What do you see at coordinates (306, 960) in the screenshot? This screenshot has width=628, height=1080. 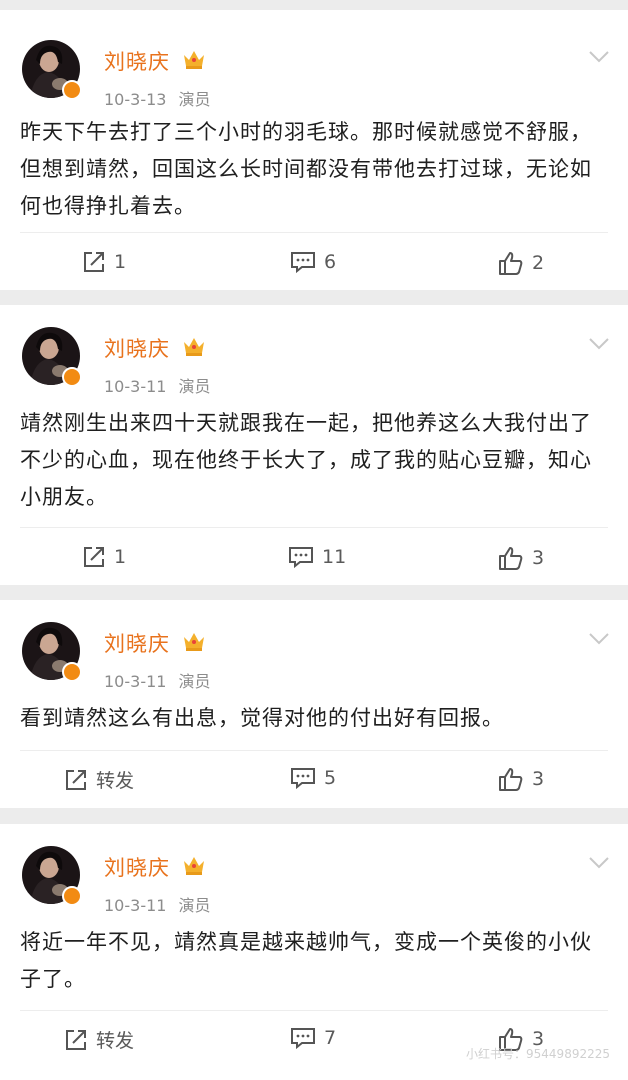 I see `post-text: 将近一年不见，靖然真是越来越帅气，变成一个英俊的小伙子了。` at bounding box center [306, 960].